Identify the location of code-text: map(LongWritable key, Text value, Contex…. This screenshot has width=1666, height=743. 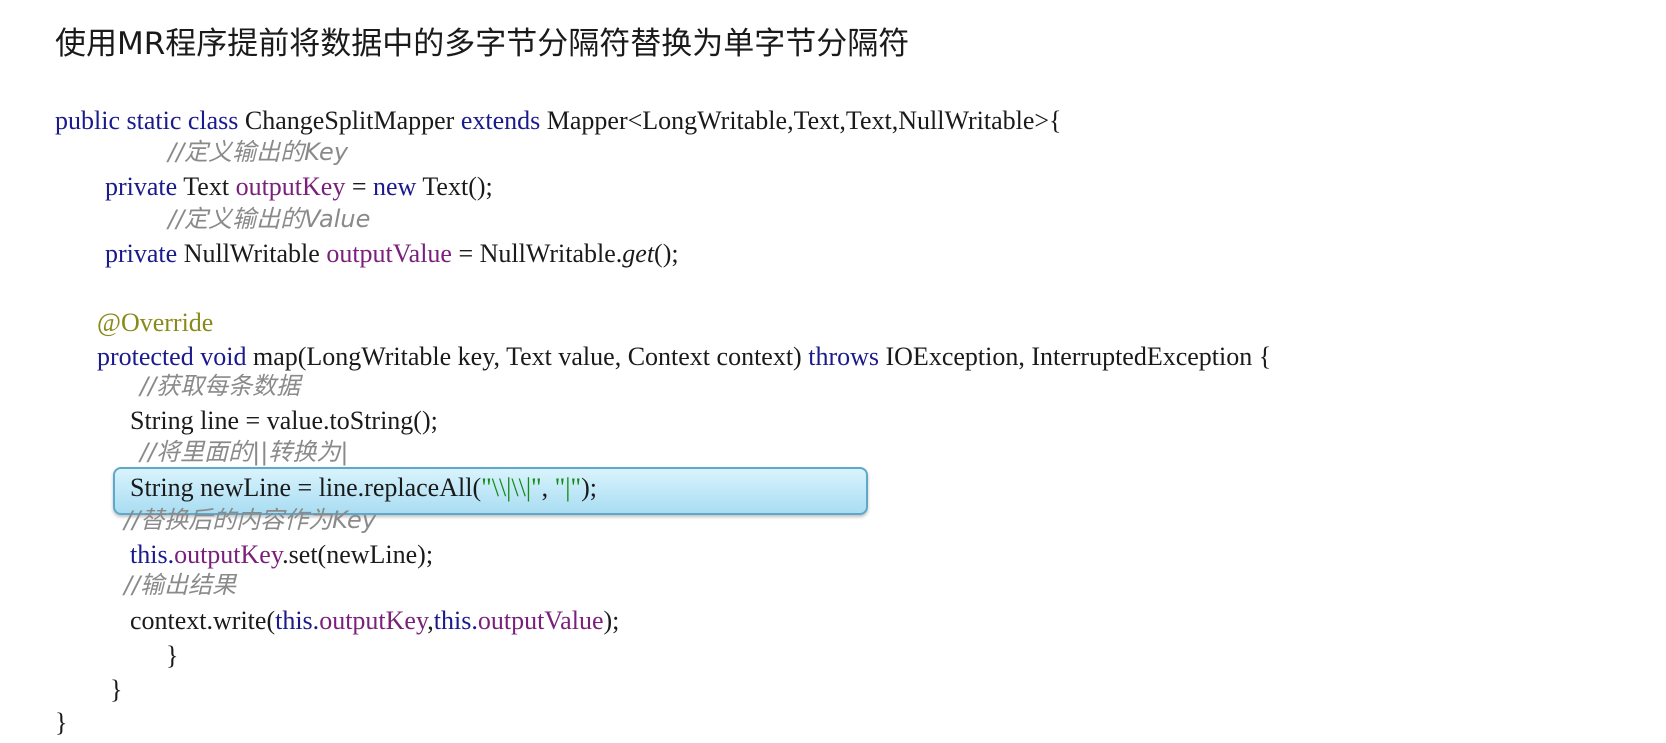
(527, 356).